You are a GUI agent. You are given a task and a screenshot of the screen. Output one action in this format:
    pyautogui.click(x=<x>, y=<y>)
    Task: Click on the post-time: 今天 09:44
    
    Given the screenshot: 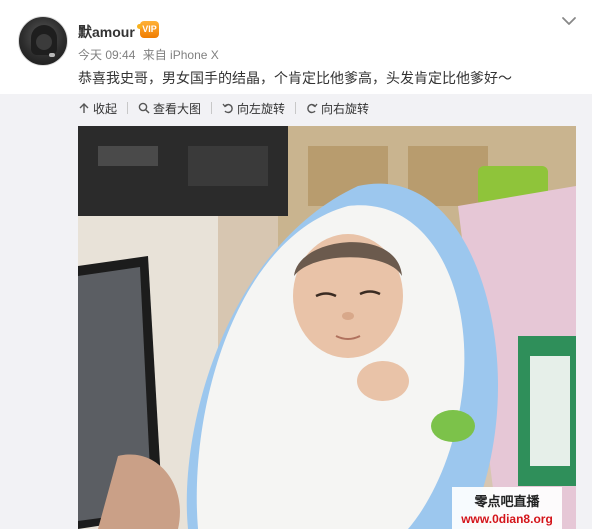 What is the action you would take?
    pyautogui.click(x=106, y=55)
    